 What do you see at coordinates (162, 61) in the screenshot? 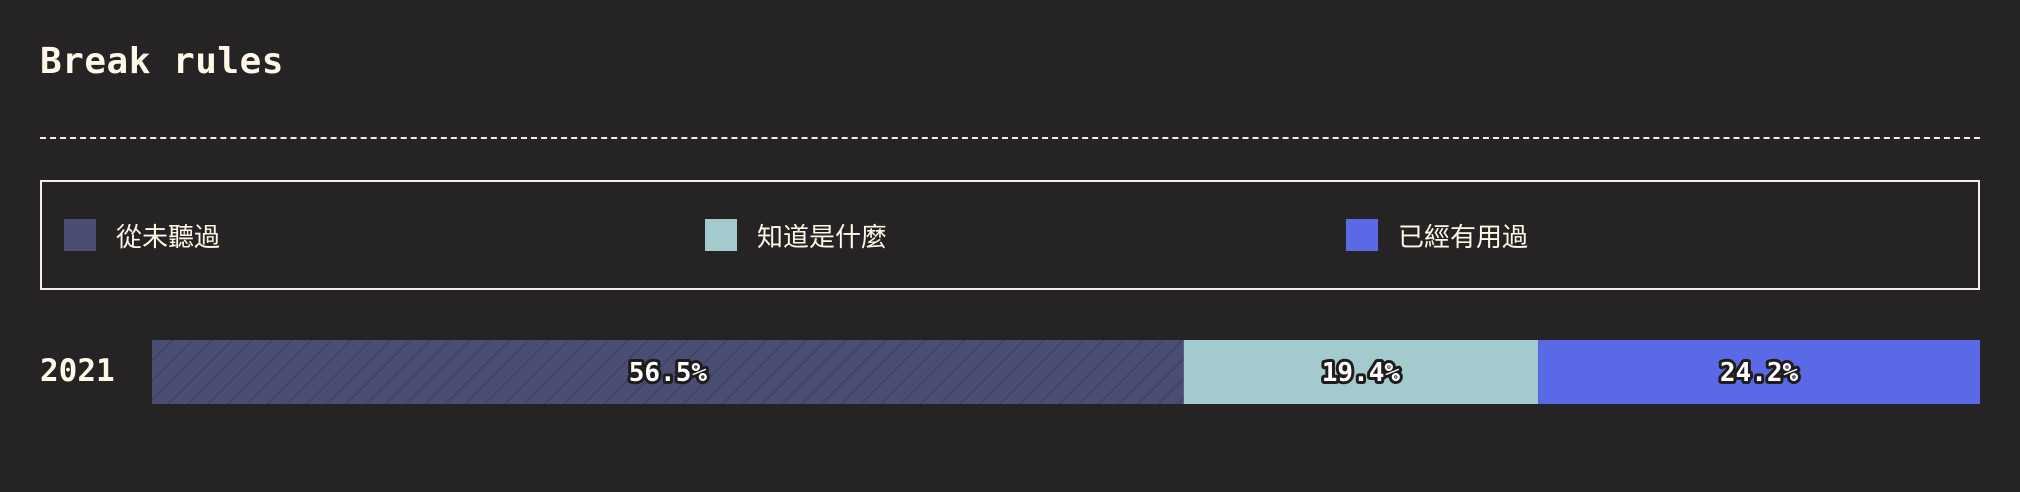
I see `chart-title: Break rules` at bounding box center [162, 61].